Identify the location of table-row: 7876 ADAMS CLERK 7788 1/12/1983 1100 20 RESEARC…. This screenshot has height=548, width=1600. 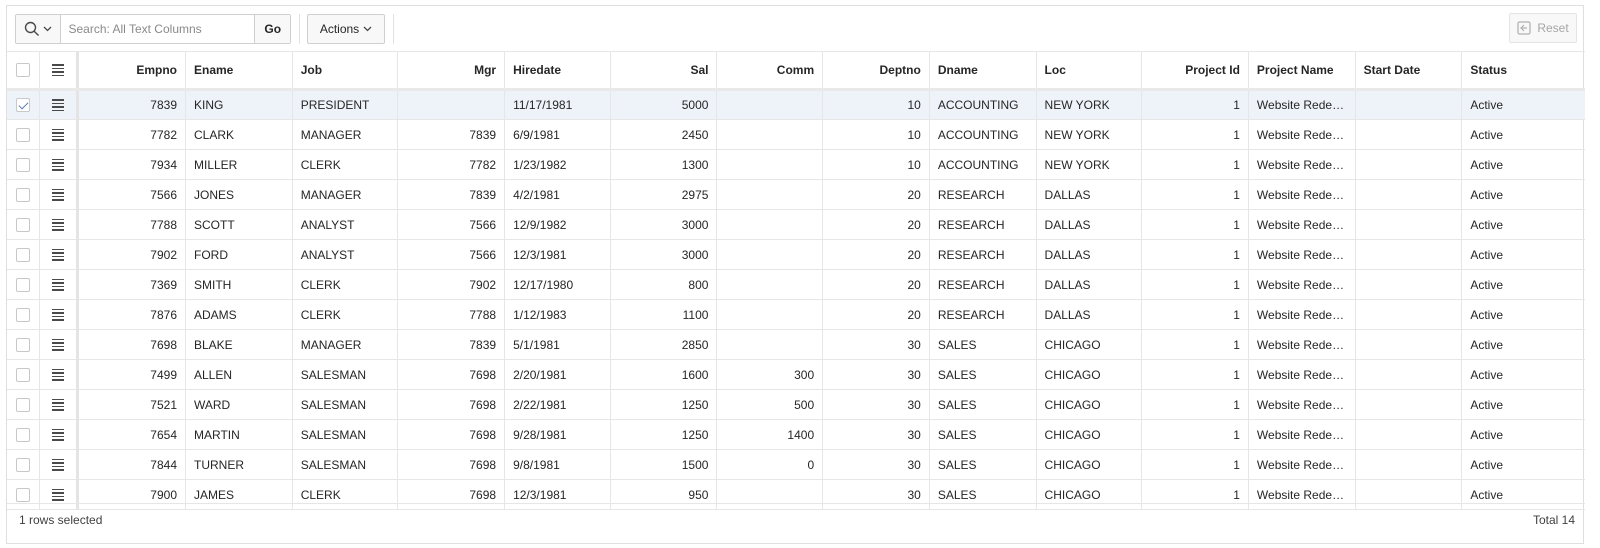
(796, 314).